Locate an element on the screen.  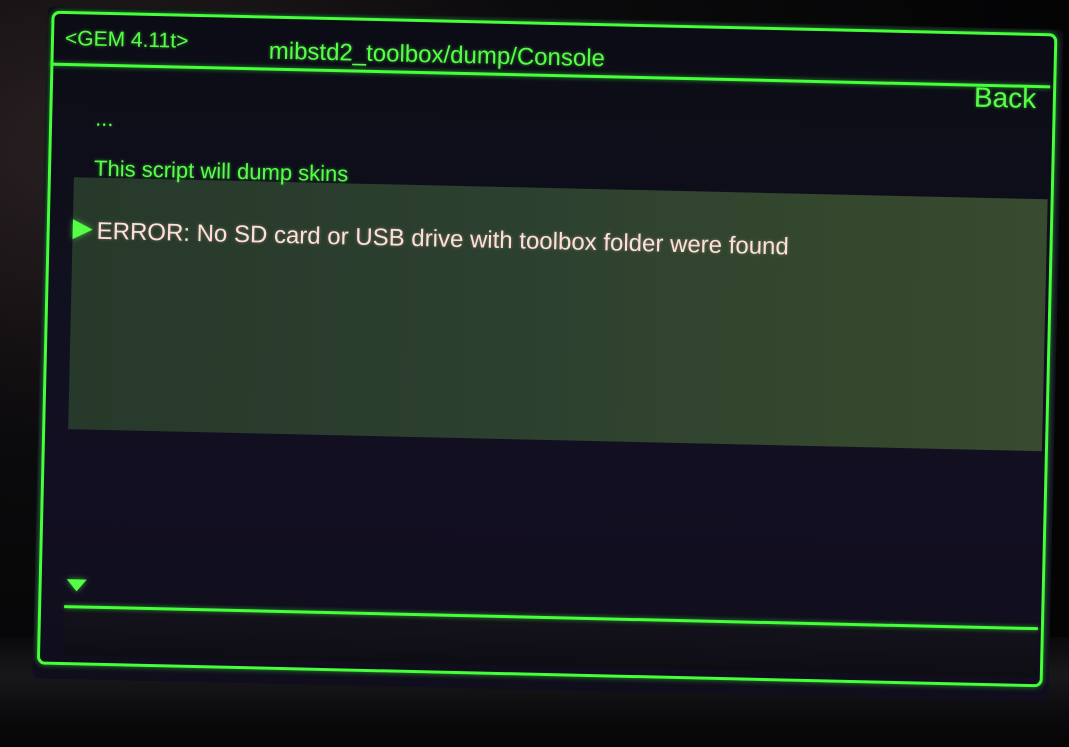
pointer-arrow-icon is located at coordinates (82, 229).